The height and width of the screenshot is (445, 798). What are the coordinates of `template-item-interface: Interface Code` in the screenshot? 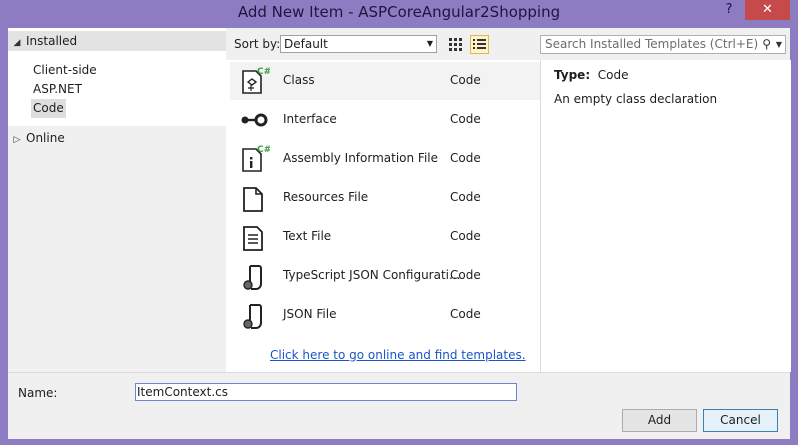 It's located at (385, 120).